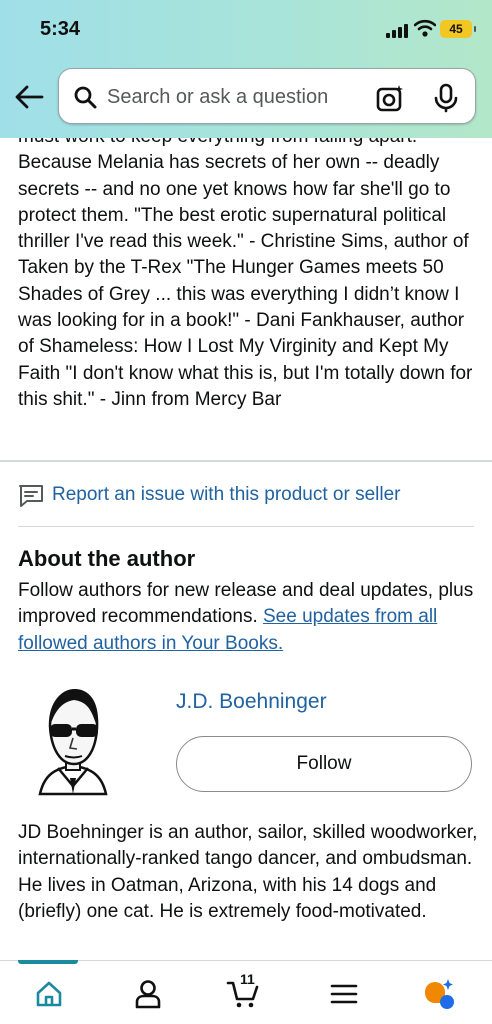  What do you see at coordinates (48, 962) in the screenshot?
I see `active-tab-indicator` at bounding box center [48, 962].